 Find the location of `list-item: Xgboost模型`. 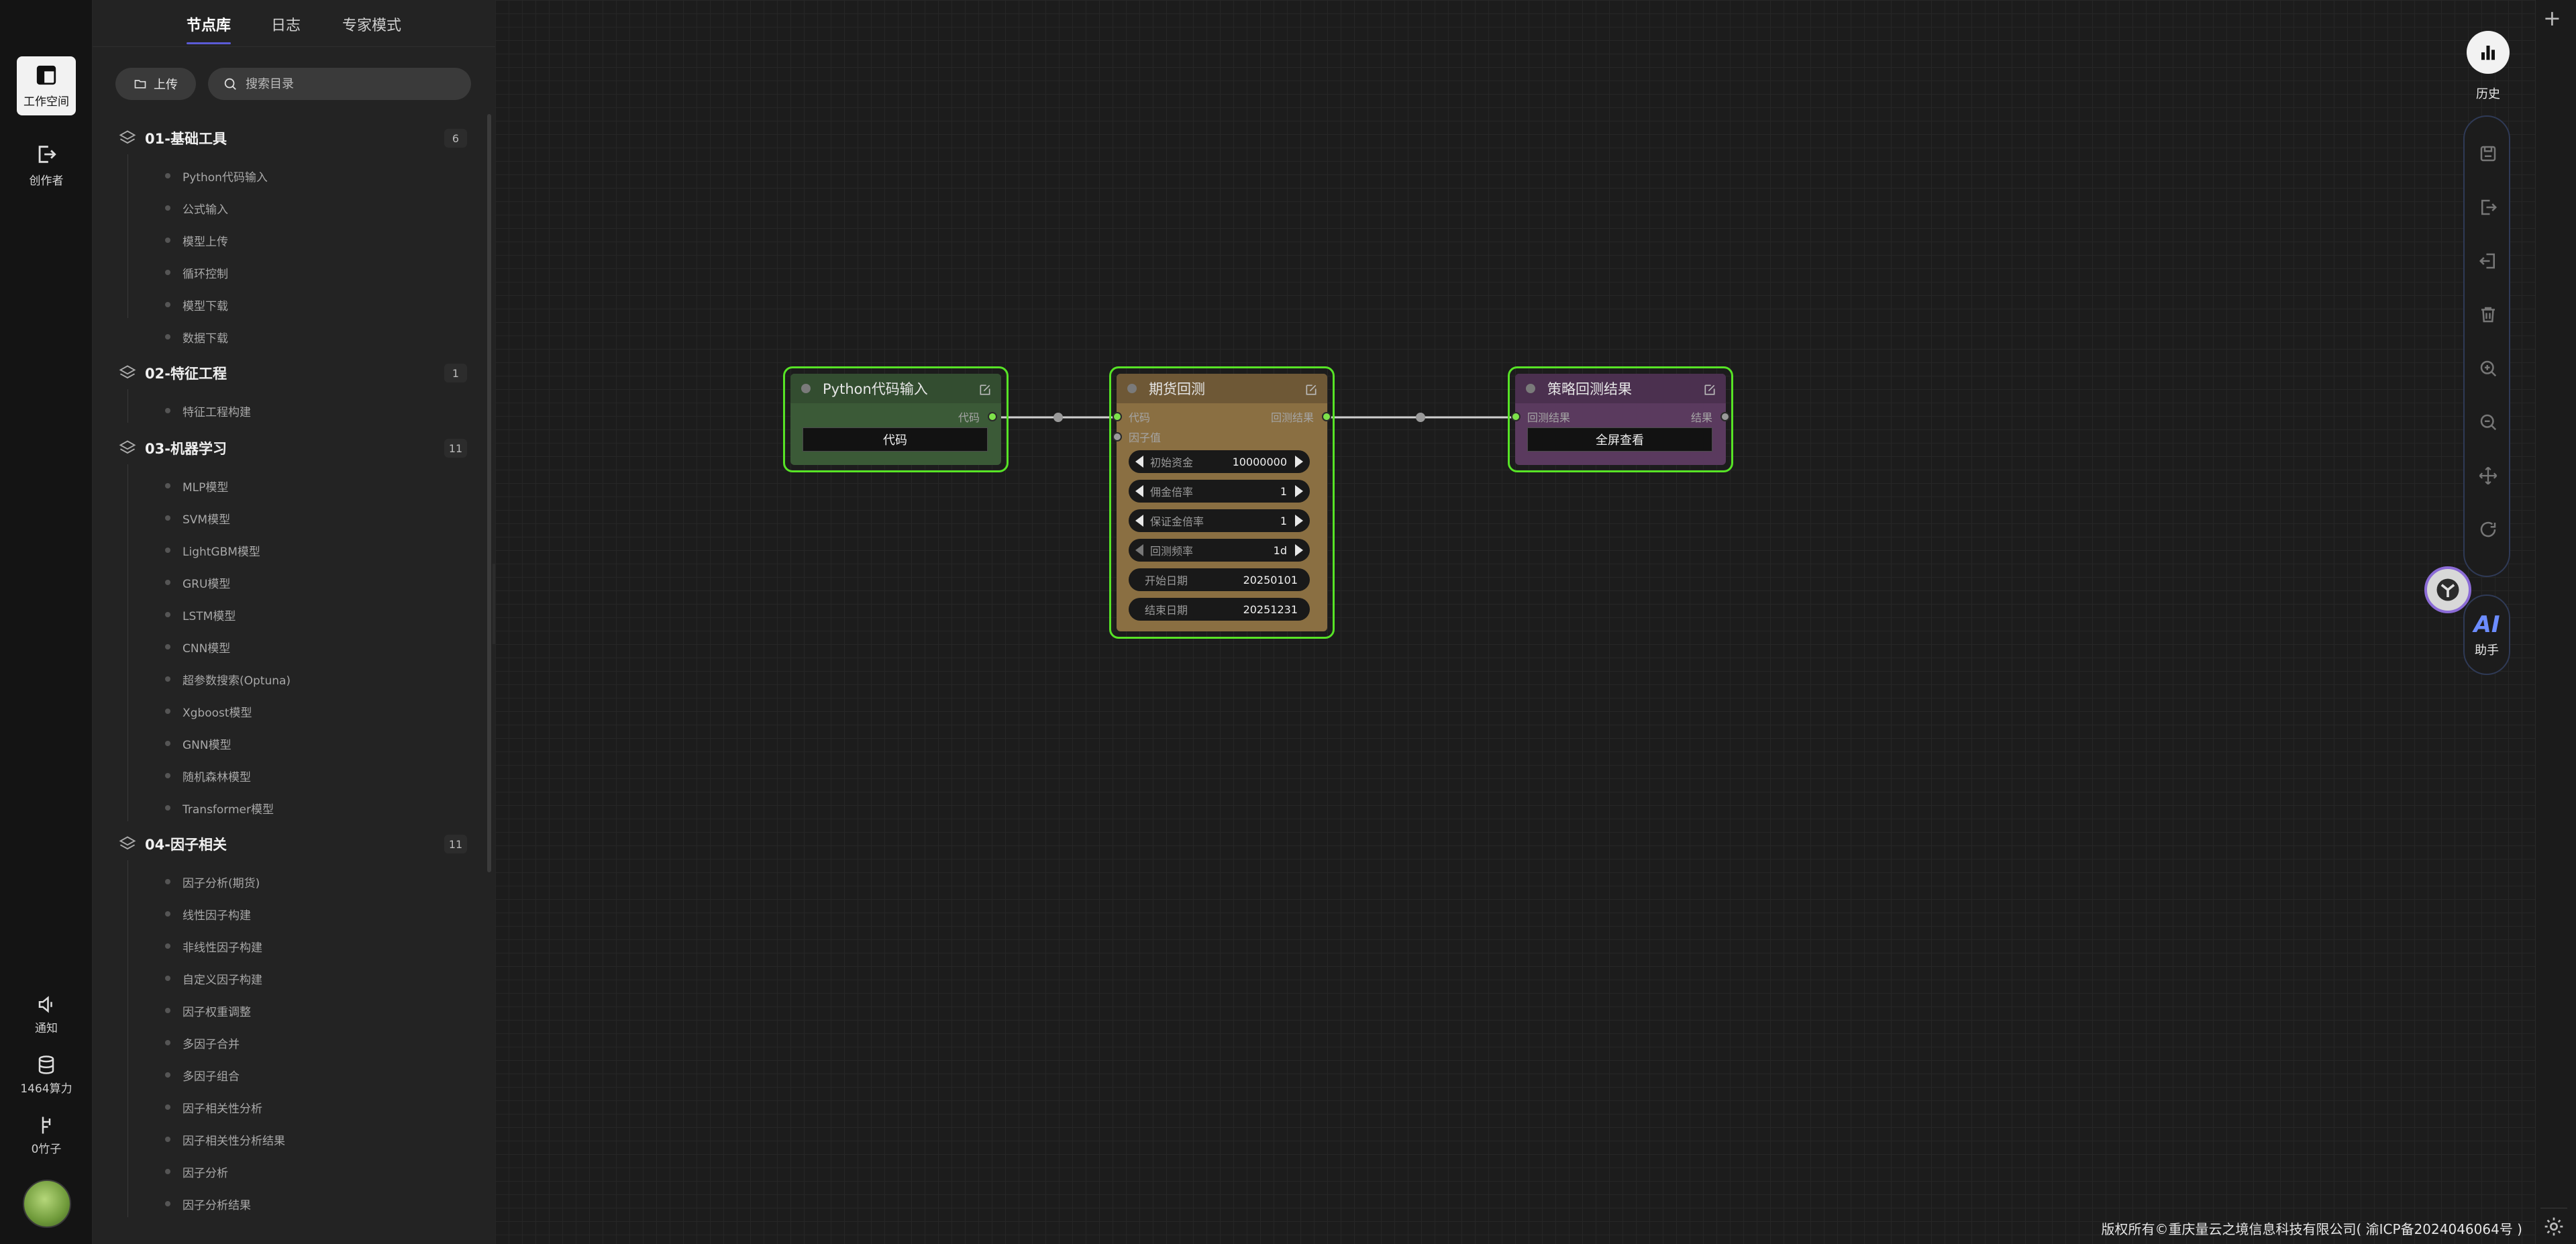

list-item: Xgboost模型 is located at coordinates (208, 711).